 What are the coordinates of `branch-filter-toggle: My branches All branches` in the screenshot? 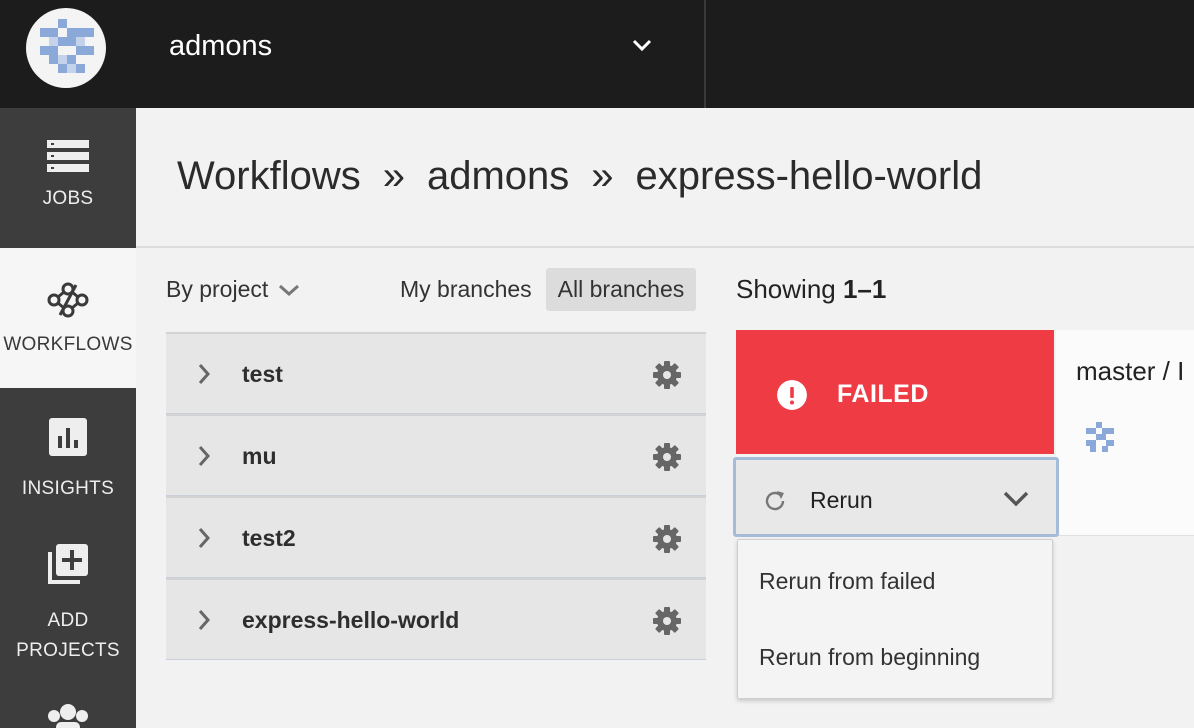 It's located at (542, 289).